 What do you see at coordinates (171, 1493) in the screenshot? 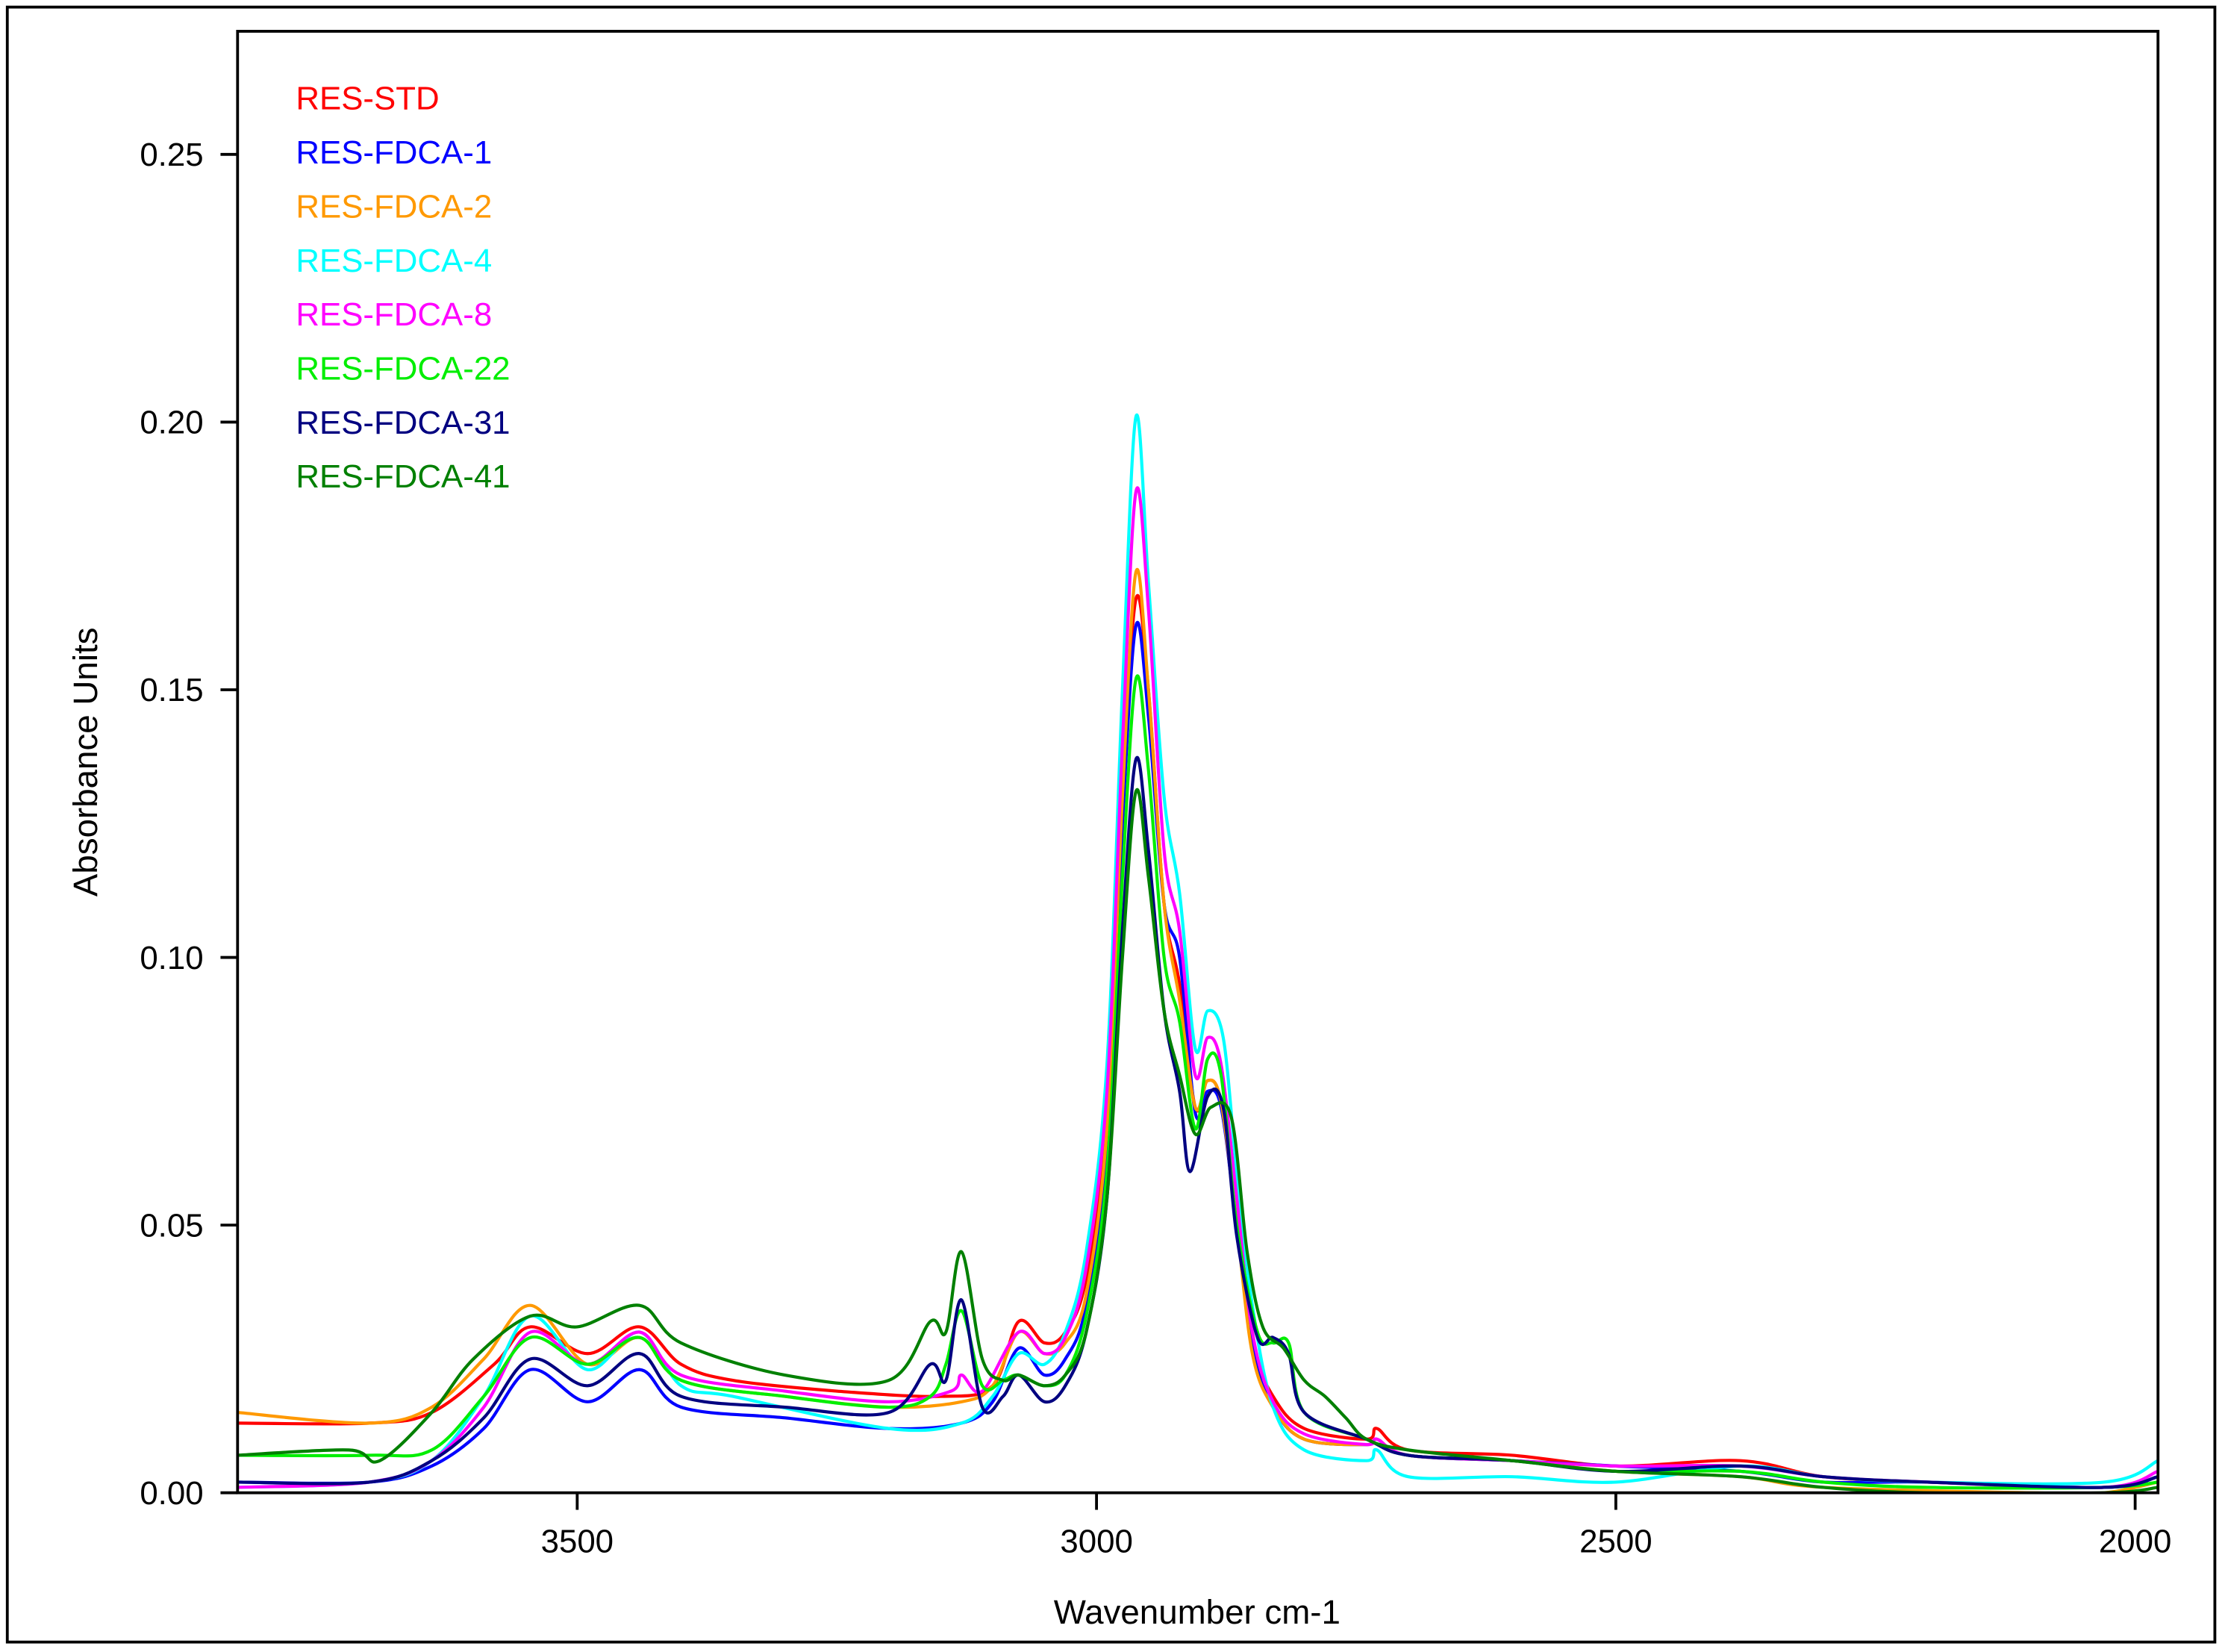
I see `y-tick-label: 0.00` at bounding box center [171, 1493].